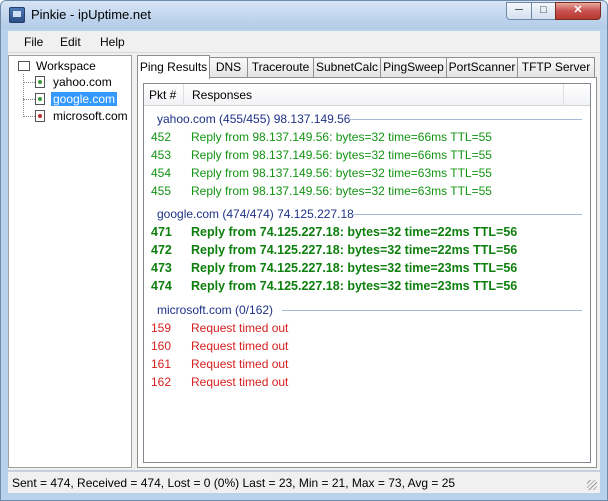  I want to click on table-row: 159 Request timed out, so click(367, 330).